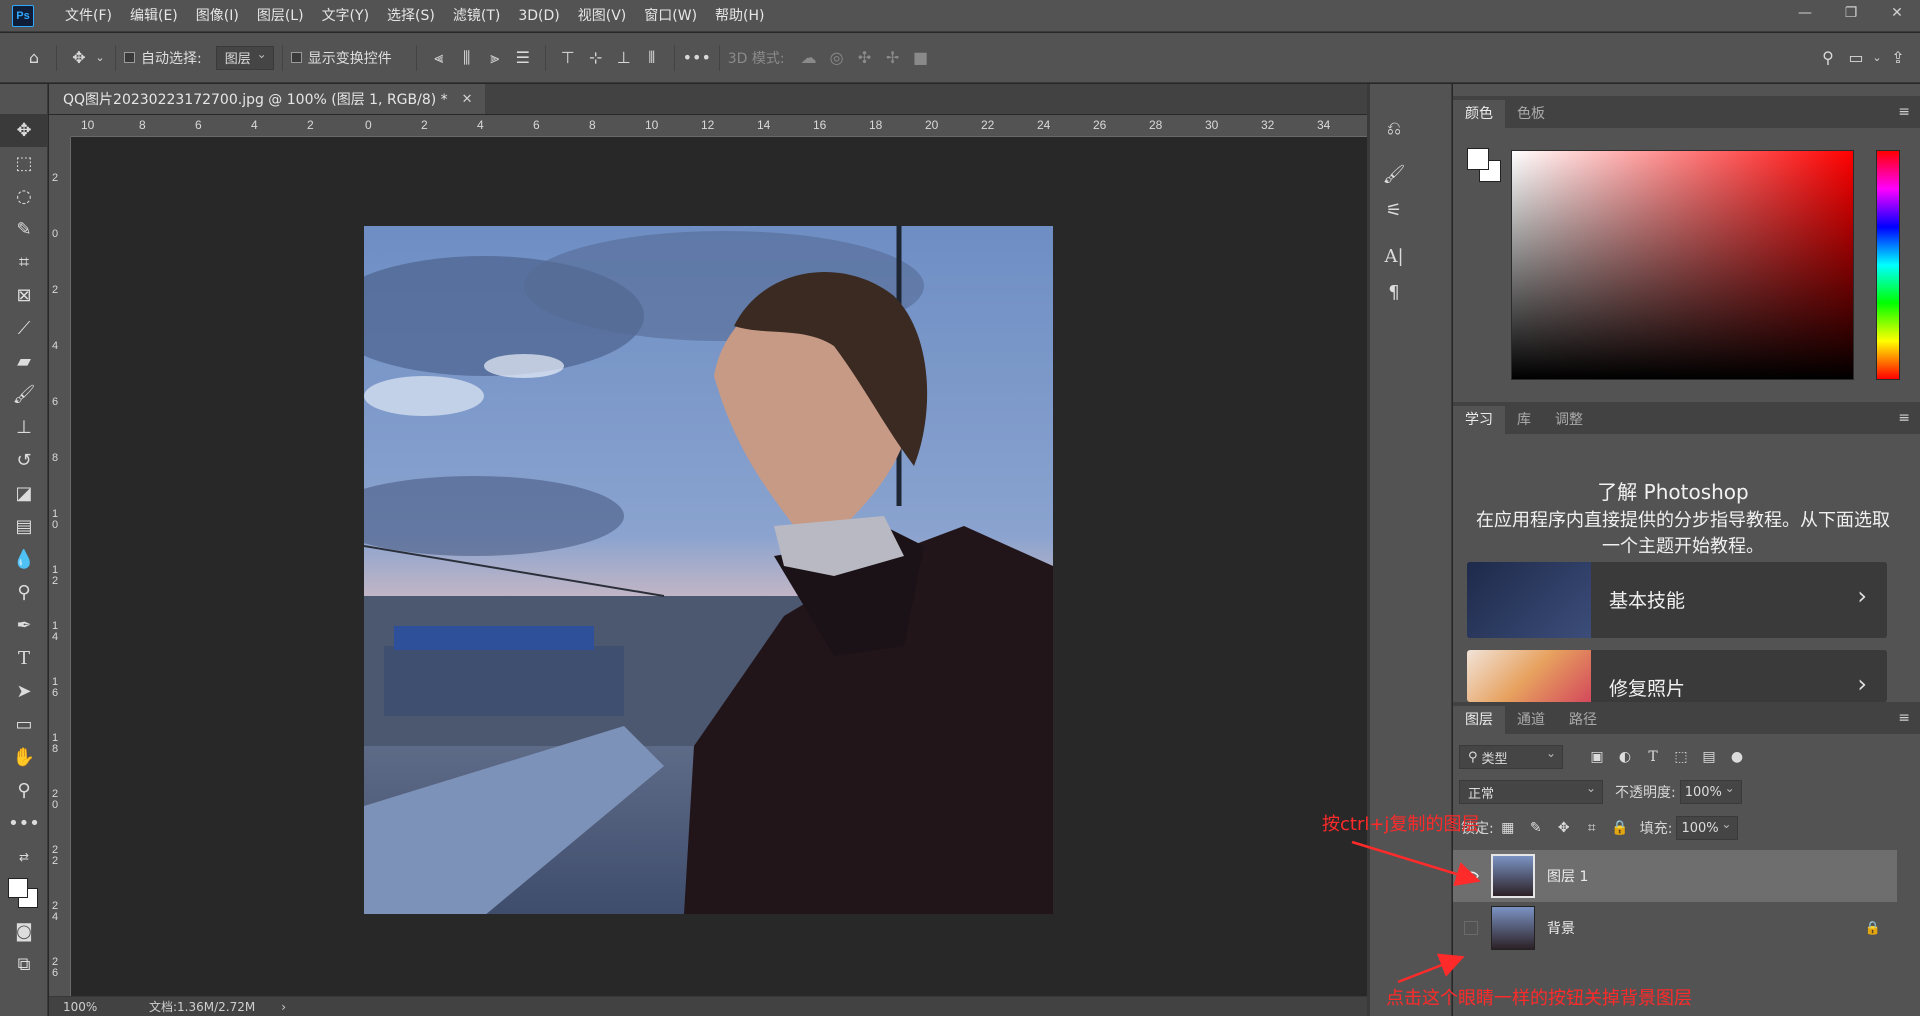 The width and height of the screenshot is (1920, 1016). What do you see at coordinates (1737, 757) in the screenshot?
I see `filter-toggle-icon: ●` at bounding box center [1737, 757].